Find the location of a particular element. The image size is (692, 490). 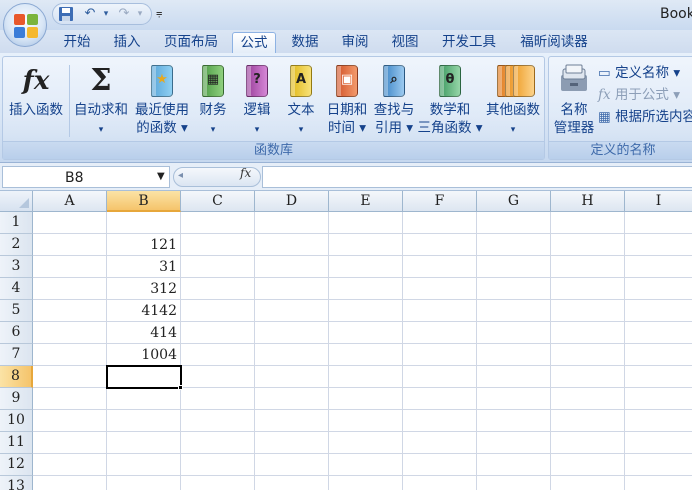

formula-input is located at coordinates (477, 177).